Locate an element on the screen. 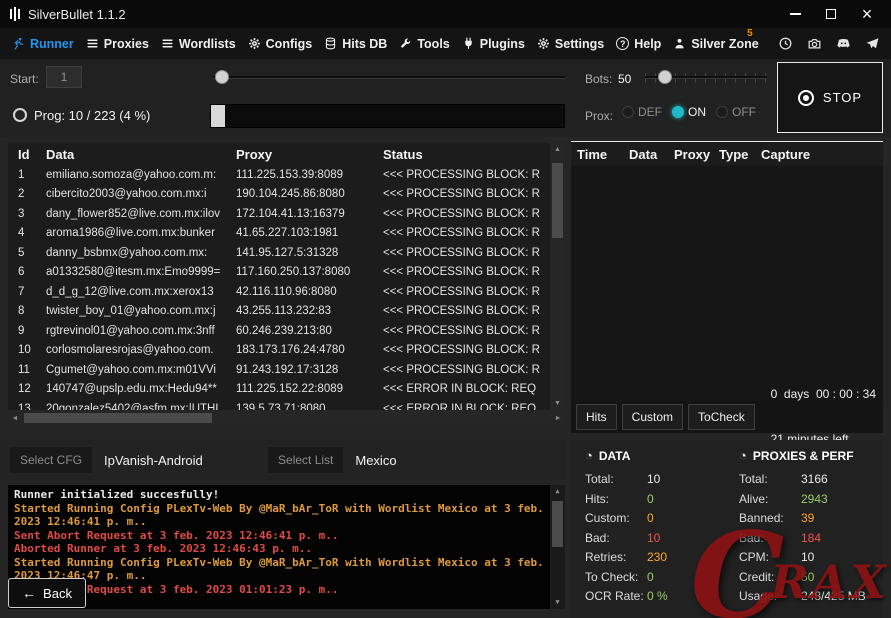  prox-option-on: ON is located at coordinates (689, 112).